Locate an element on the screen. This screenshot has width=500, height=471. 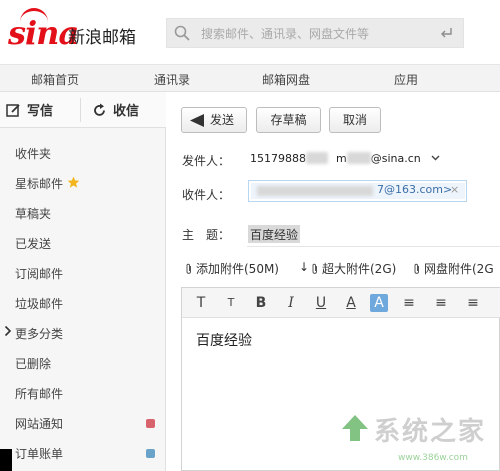
folder-label: 订阅邮件 is located at coordinates (39, 274).